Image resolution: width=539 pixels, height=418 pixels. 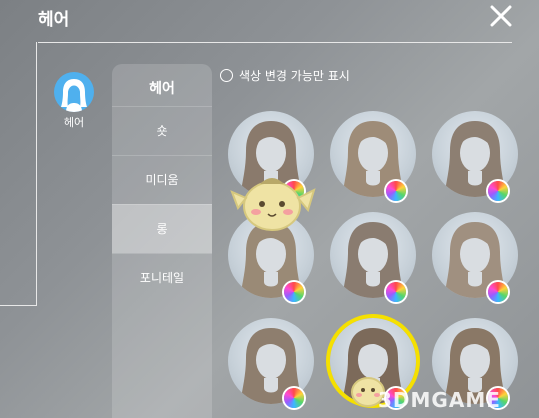 I want to click on category-hair-button, so click(x=74, y=92).